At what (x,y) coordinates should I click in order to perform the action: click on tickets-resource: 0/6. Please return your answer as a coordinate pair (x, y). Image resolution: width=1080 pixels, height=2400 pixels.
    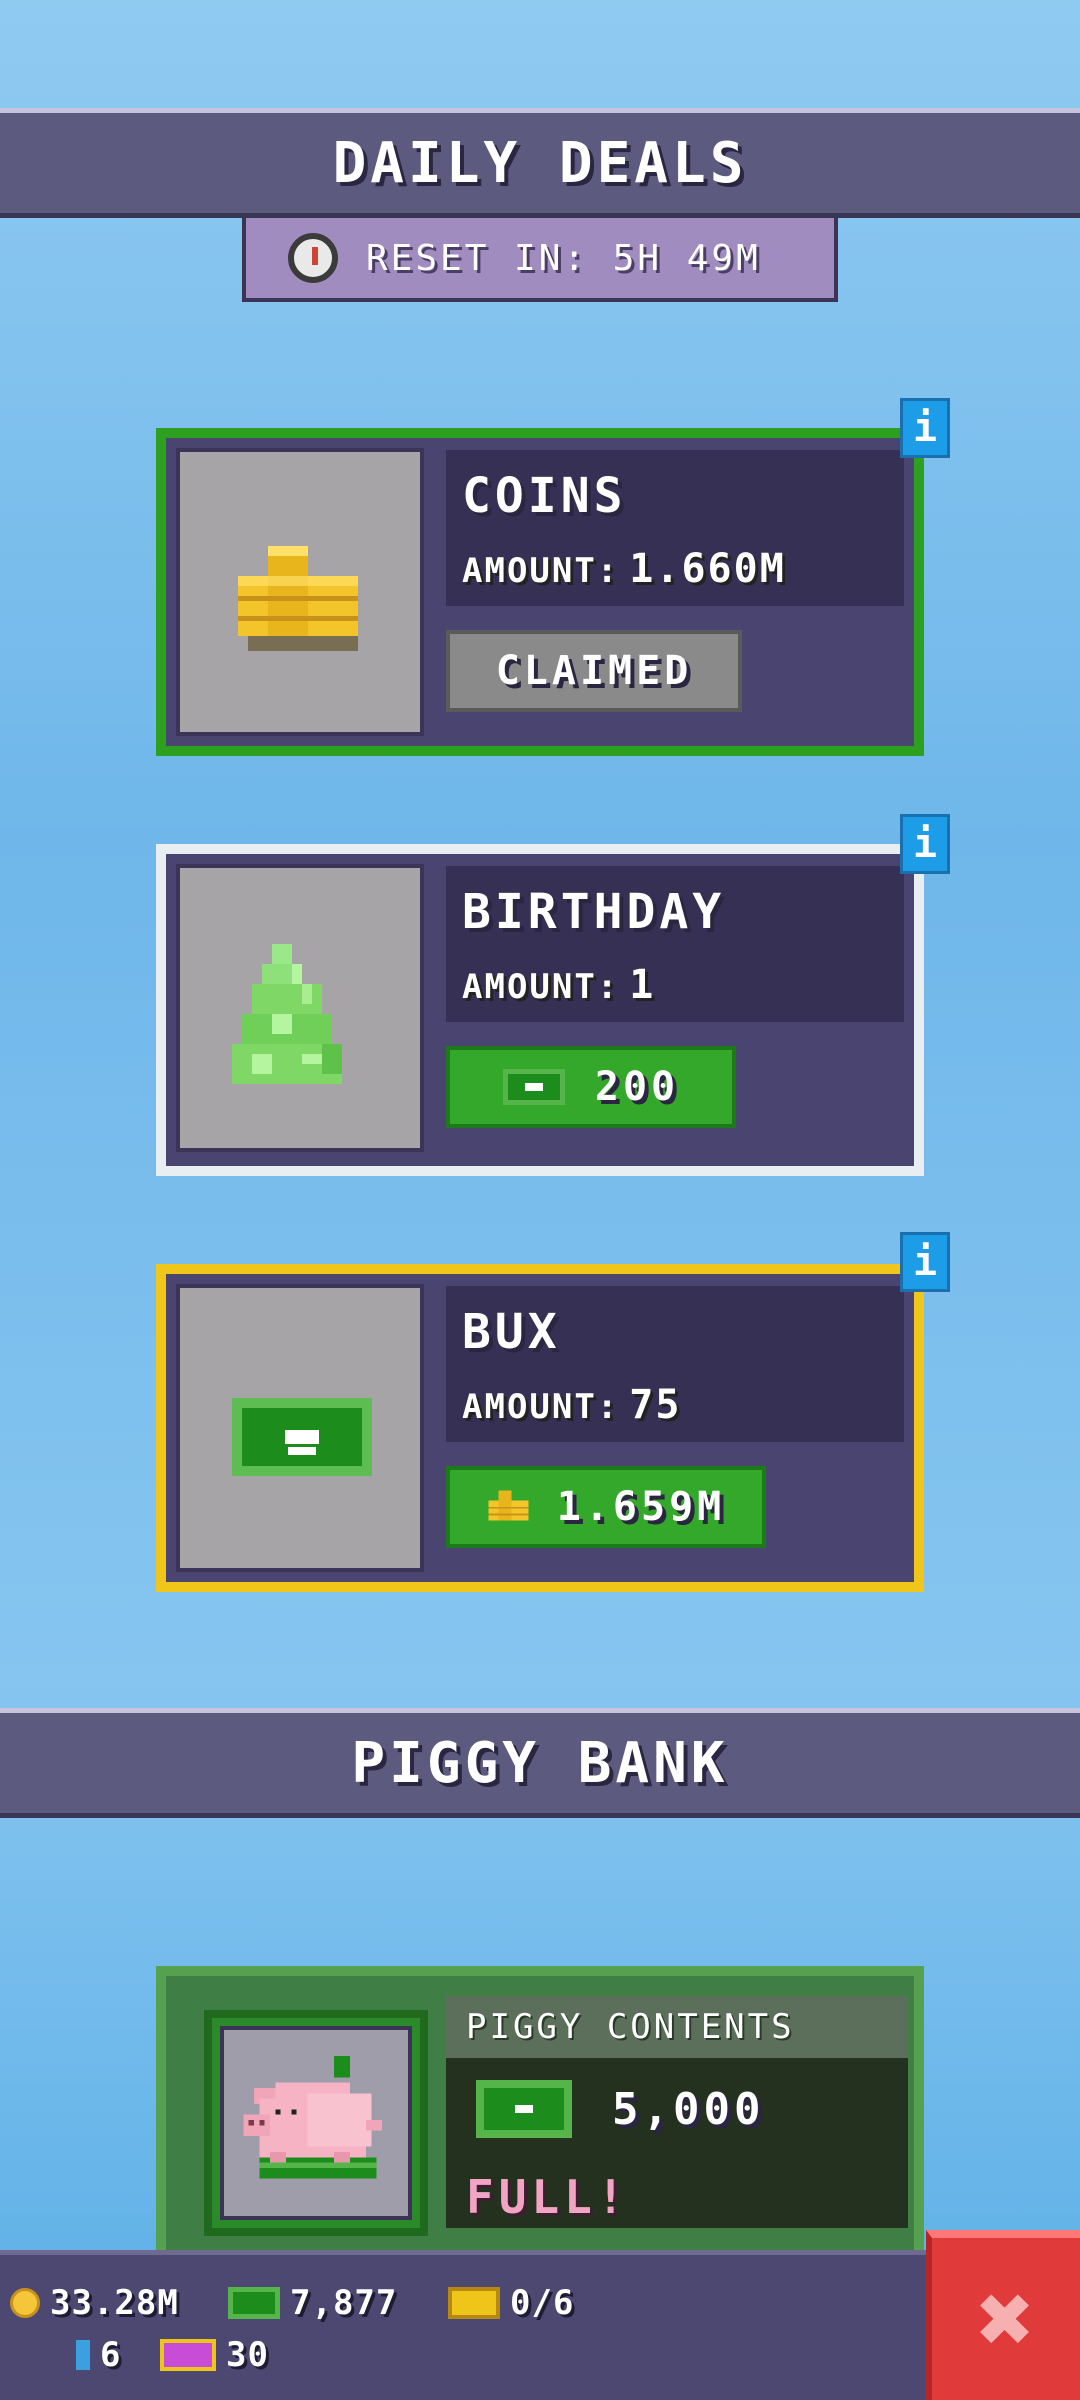
    Looking at the image, I should click on (511, 2303).